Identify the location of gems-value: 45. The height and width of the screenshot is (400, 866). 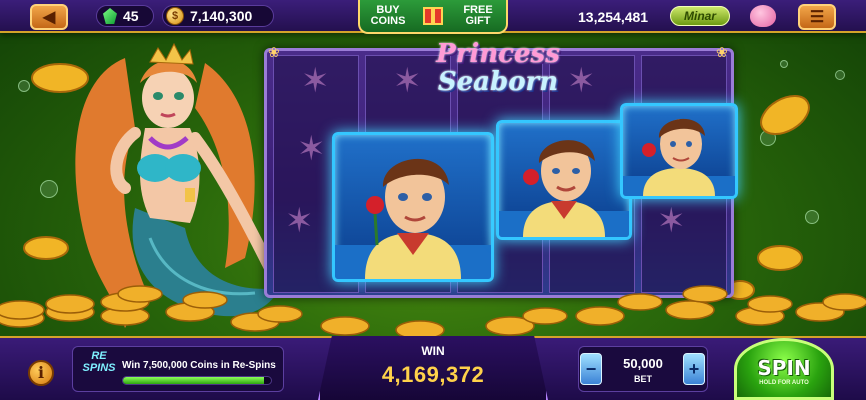
(131, 16).